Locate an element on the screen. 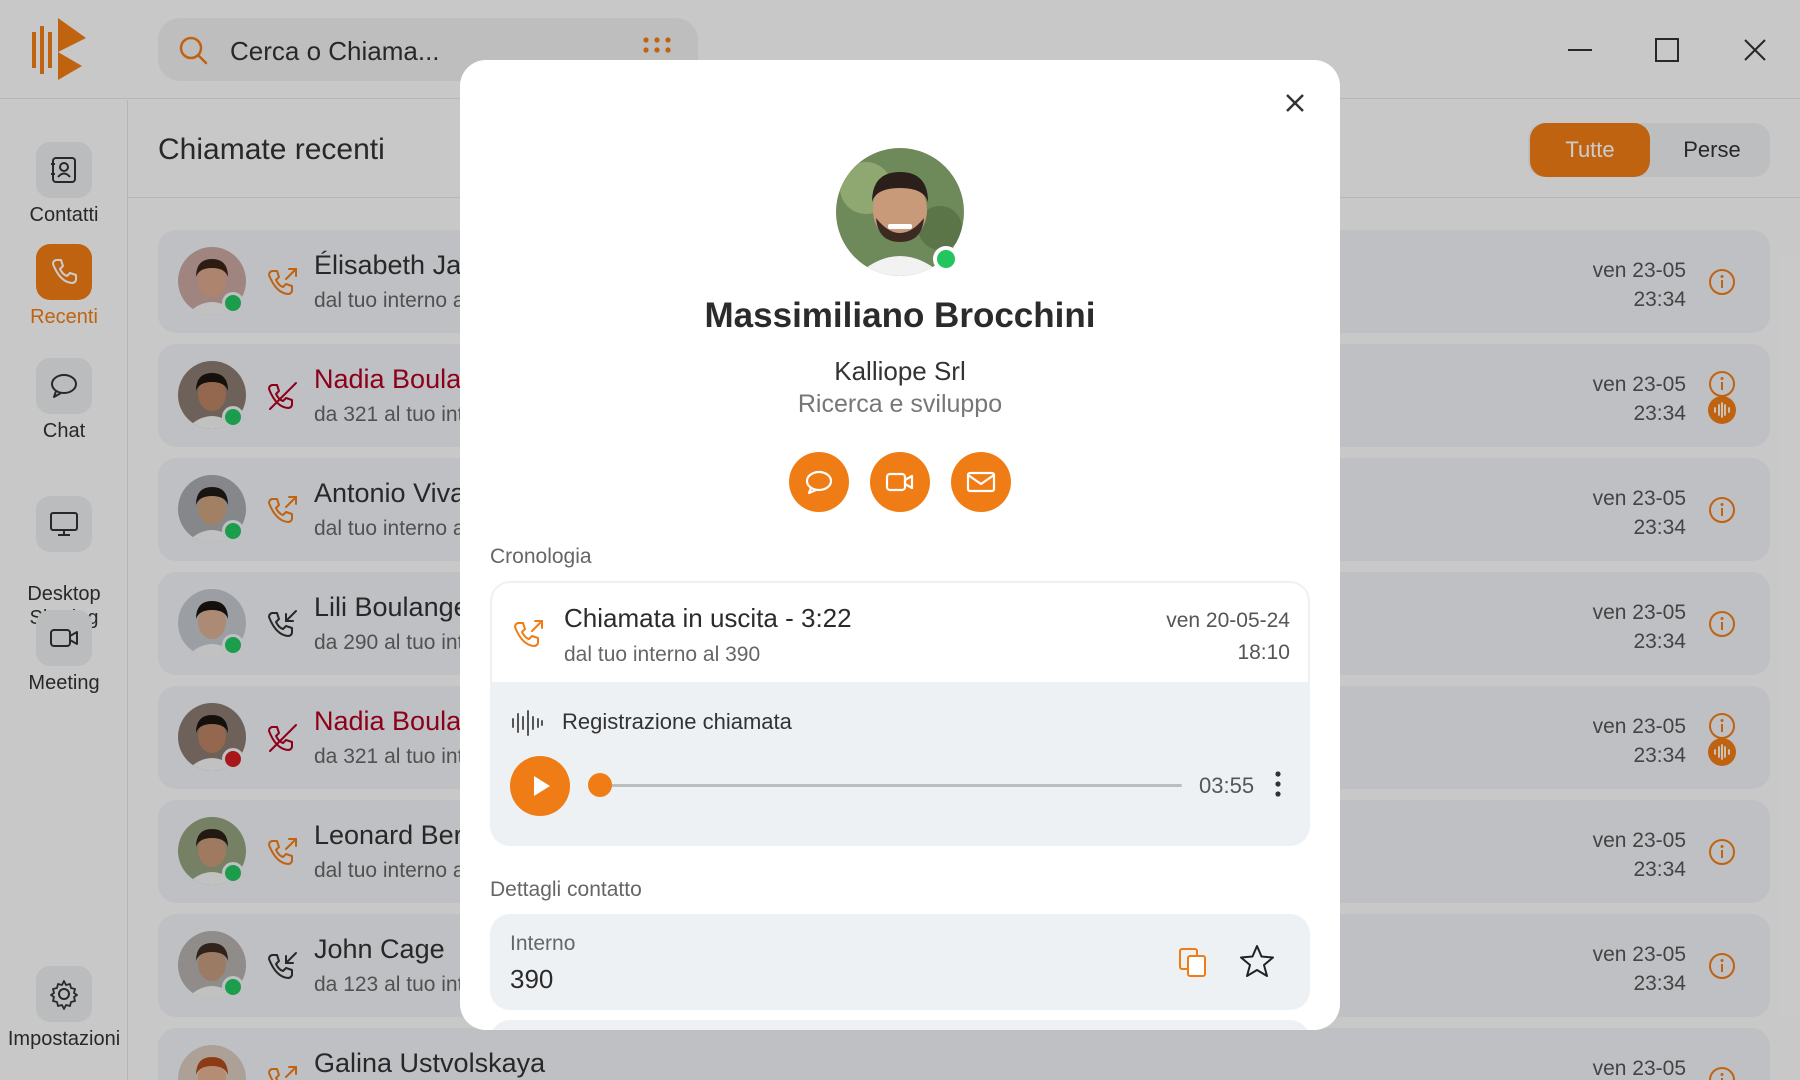  star-icon is located at coordinates (1257, 961).